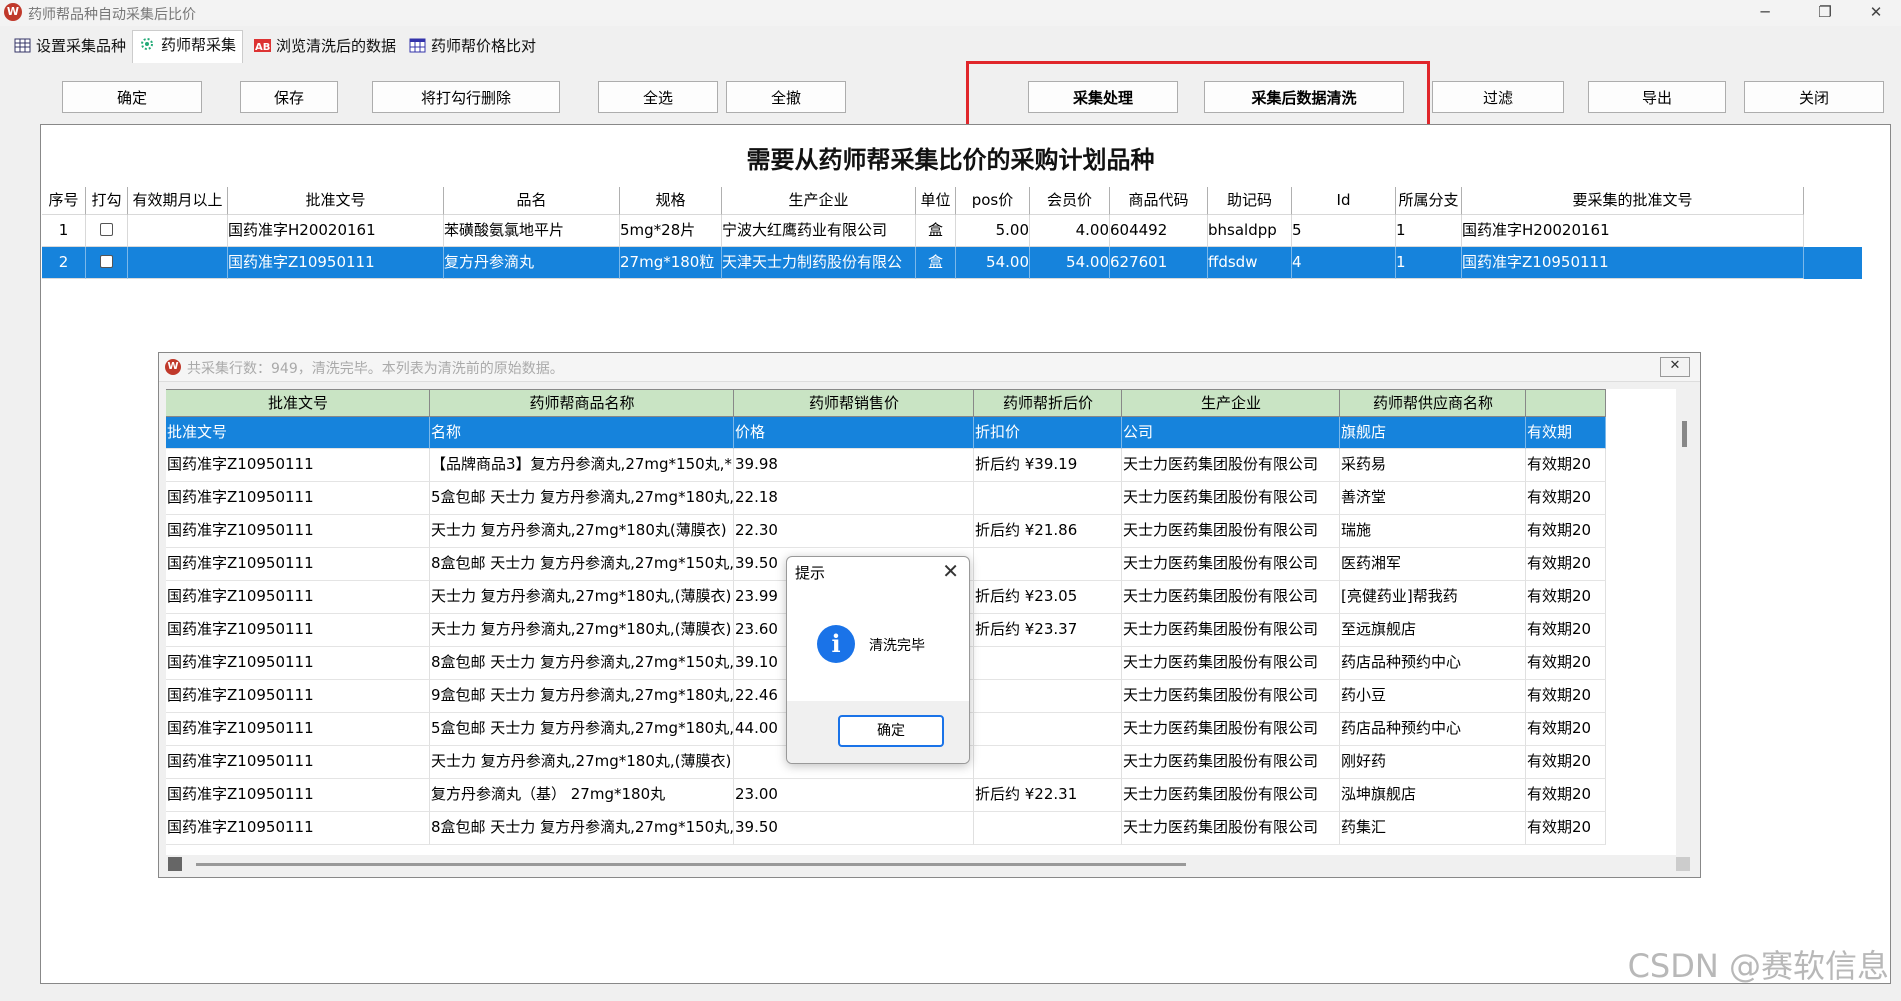 The width and height of the screenshot is (1901, 1001). What do you see at coordinates (1876, 13) in the screenshot?
I see `close-window-button: ✕` at bounding box center [1876, 13].